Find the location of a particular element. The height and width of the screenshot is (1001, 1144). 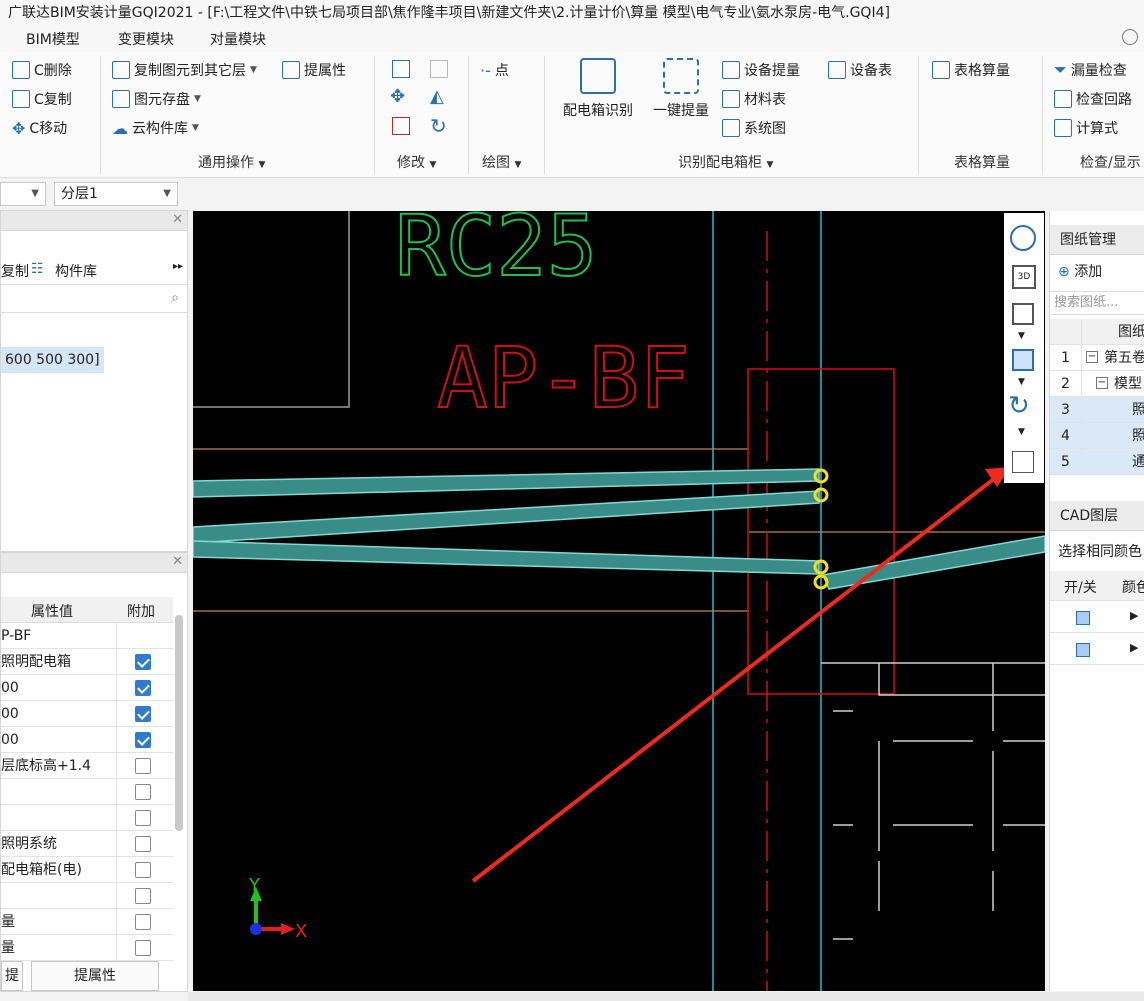

solid-cube-icon is located at coordinates (1023, 360).